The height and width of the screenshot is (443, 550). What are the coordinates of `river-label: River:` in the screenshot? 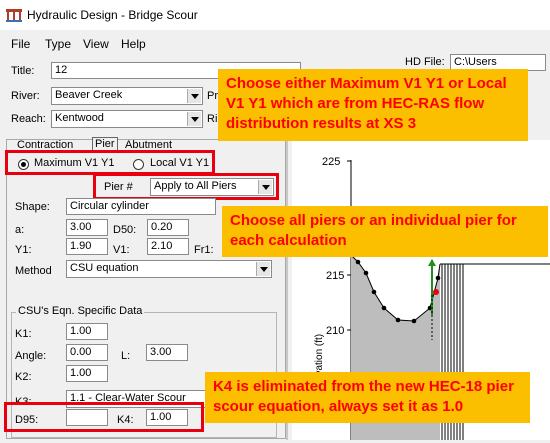 It's located at (25, 96).